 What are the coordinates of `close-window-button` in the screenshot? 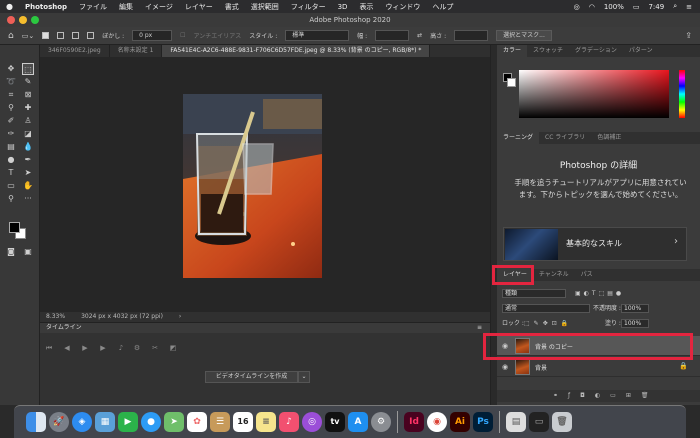 It's located at (11, 20).